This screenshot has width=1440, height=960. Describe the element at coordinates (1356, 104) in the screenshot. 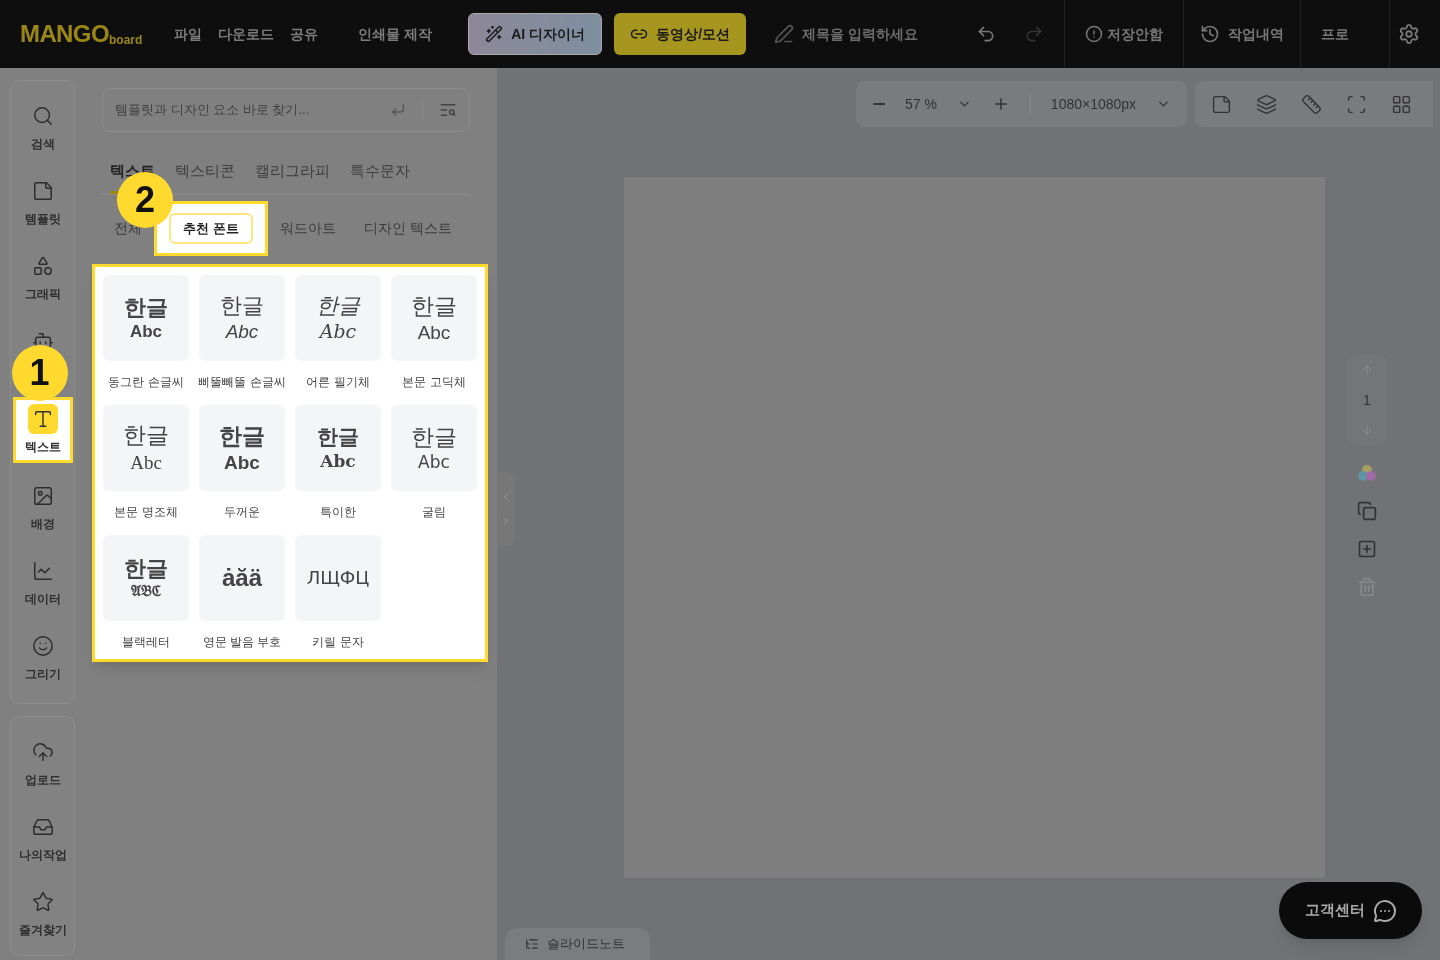

I see `fit-icon` at that location.